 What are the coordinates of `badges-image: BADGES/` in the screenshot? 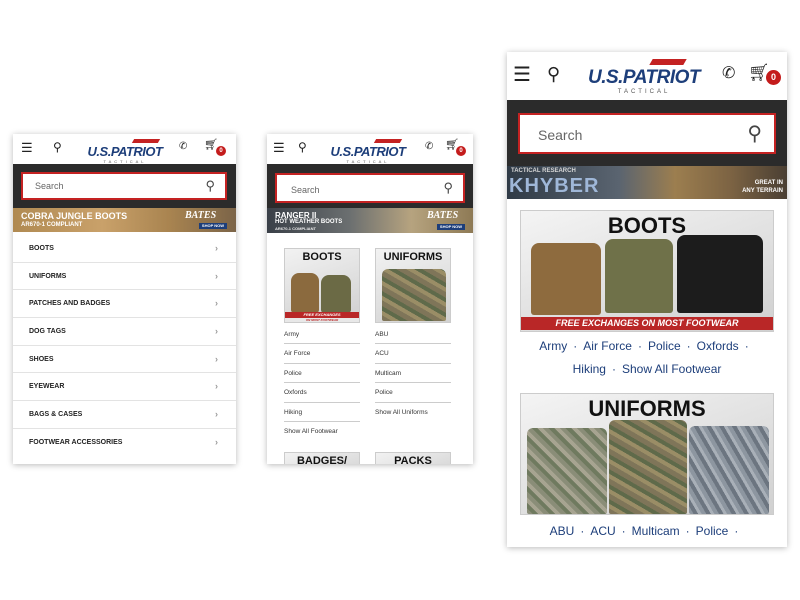 It's located at (322, 458).